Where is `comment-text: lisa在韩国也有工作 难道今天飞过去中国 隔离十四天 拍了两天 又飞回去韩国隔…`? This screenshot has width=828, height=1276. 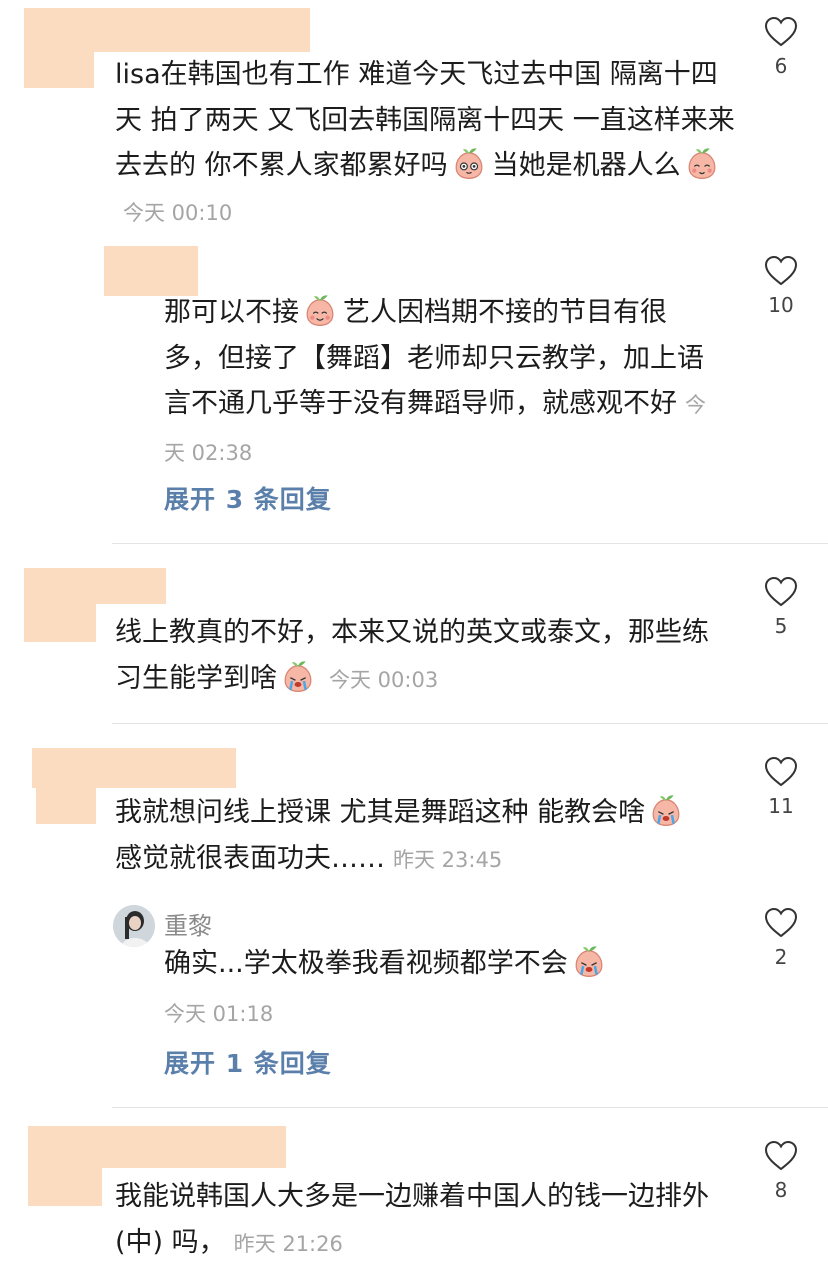
comment-text: lisa在韩国也有工作 难道今天飞过去中国 隔离十四天 拍了两天 又飞回去韩国隔… is located at coordinates (425, 142).